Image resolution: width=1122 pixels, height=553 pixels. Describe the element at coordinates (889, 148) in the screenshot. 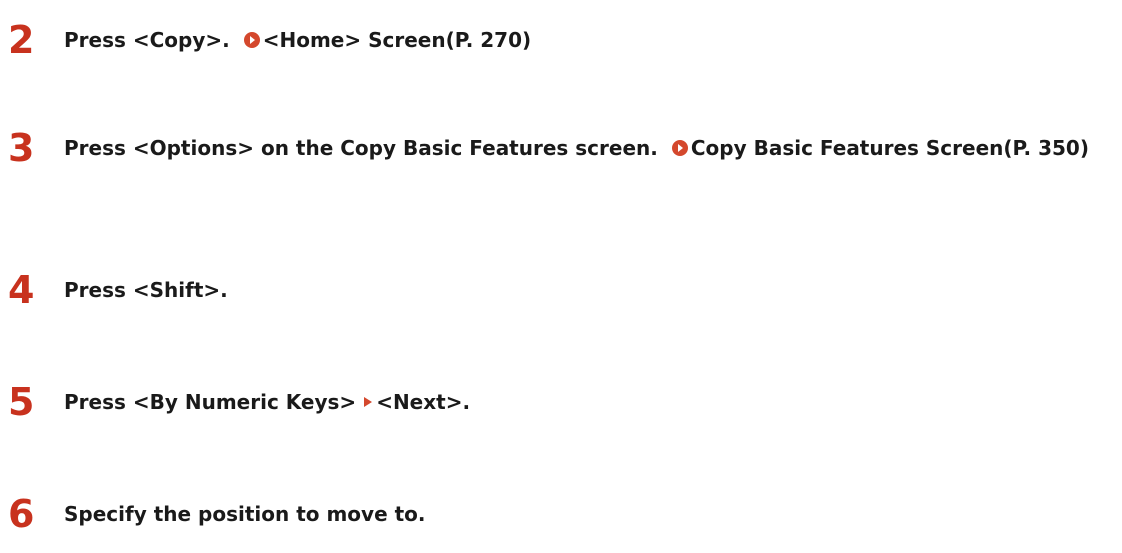

I see `link-label: Copy Basic Features Screen(P. 350)` at that location.